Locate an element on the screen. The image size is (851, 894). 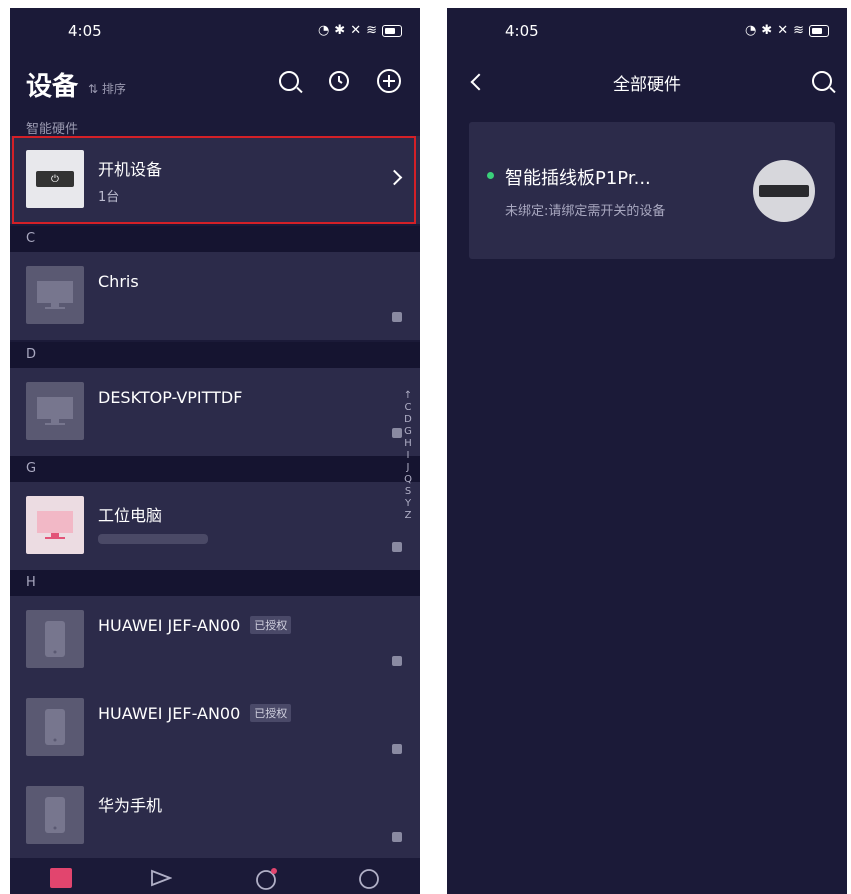
device-name: DESKTOP-VPITTDF is located at coordinates (170, 397).